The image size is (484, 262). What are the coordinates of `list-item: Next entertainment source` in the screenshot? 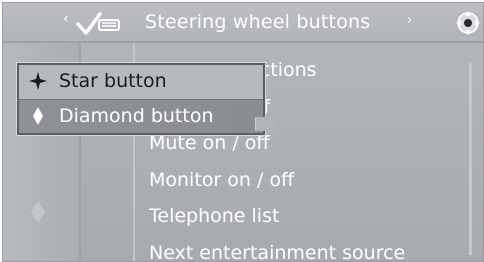 It's located at (277, 248).